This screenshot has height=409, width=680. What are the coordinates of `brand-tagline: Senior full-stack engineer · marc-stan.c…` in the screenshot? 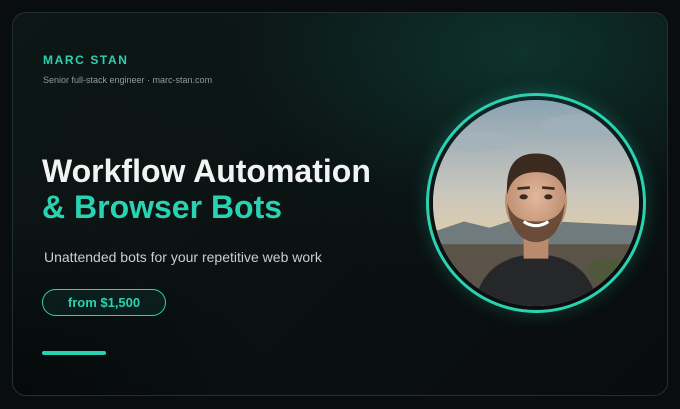 It's located at (128, 80).